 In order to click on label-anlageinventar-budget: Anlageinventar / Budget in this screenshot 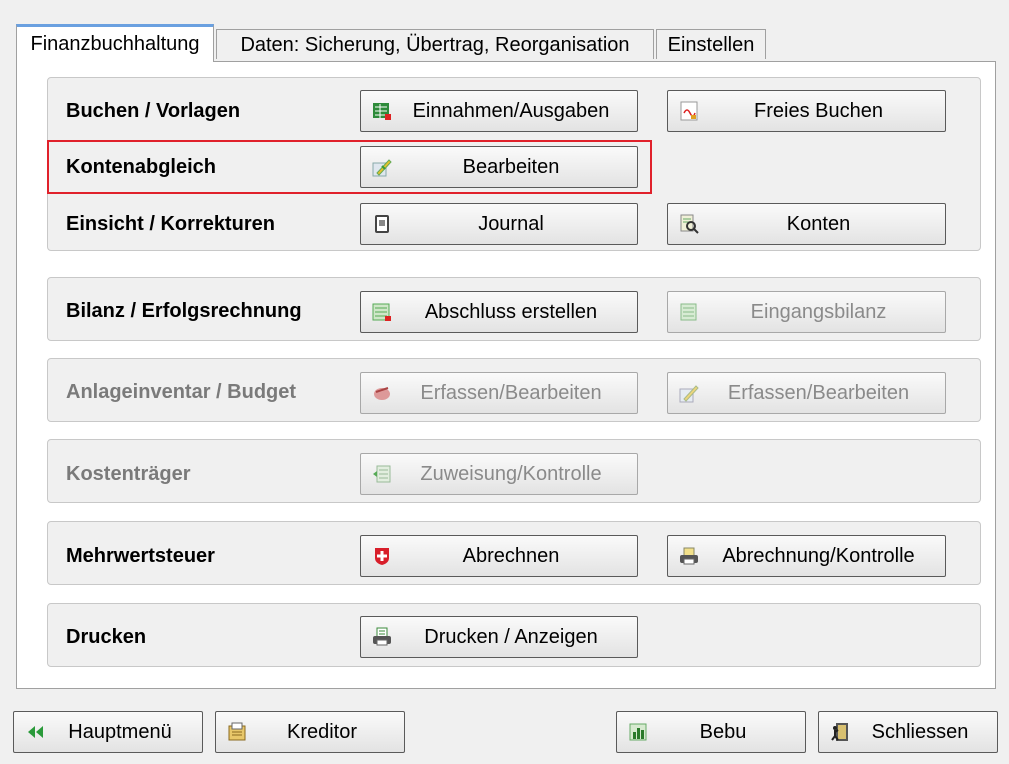, I will do `click(181, 392)`.